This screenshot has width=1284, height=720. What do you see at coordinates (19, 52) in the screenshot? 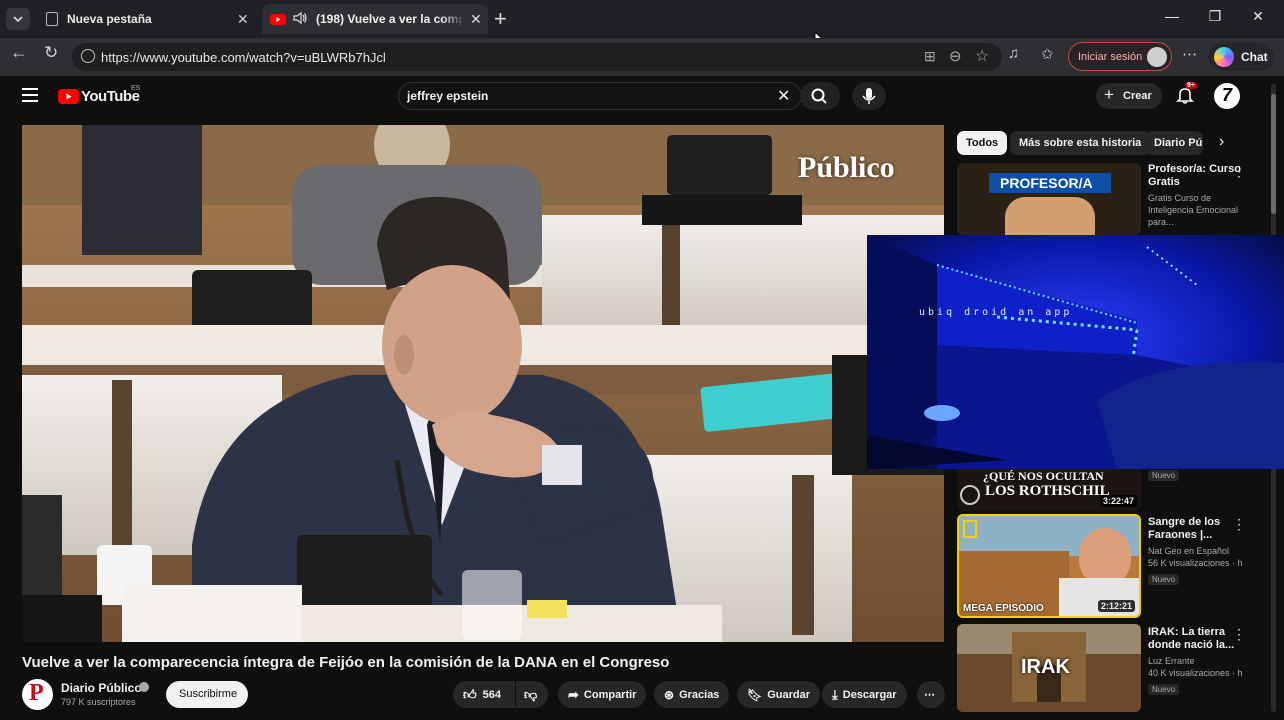
I see `back-icon: ←` at bounding box center [19, 52].